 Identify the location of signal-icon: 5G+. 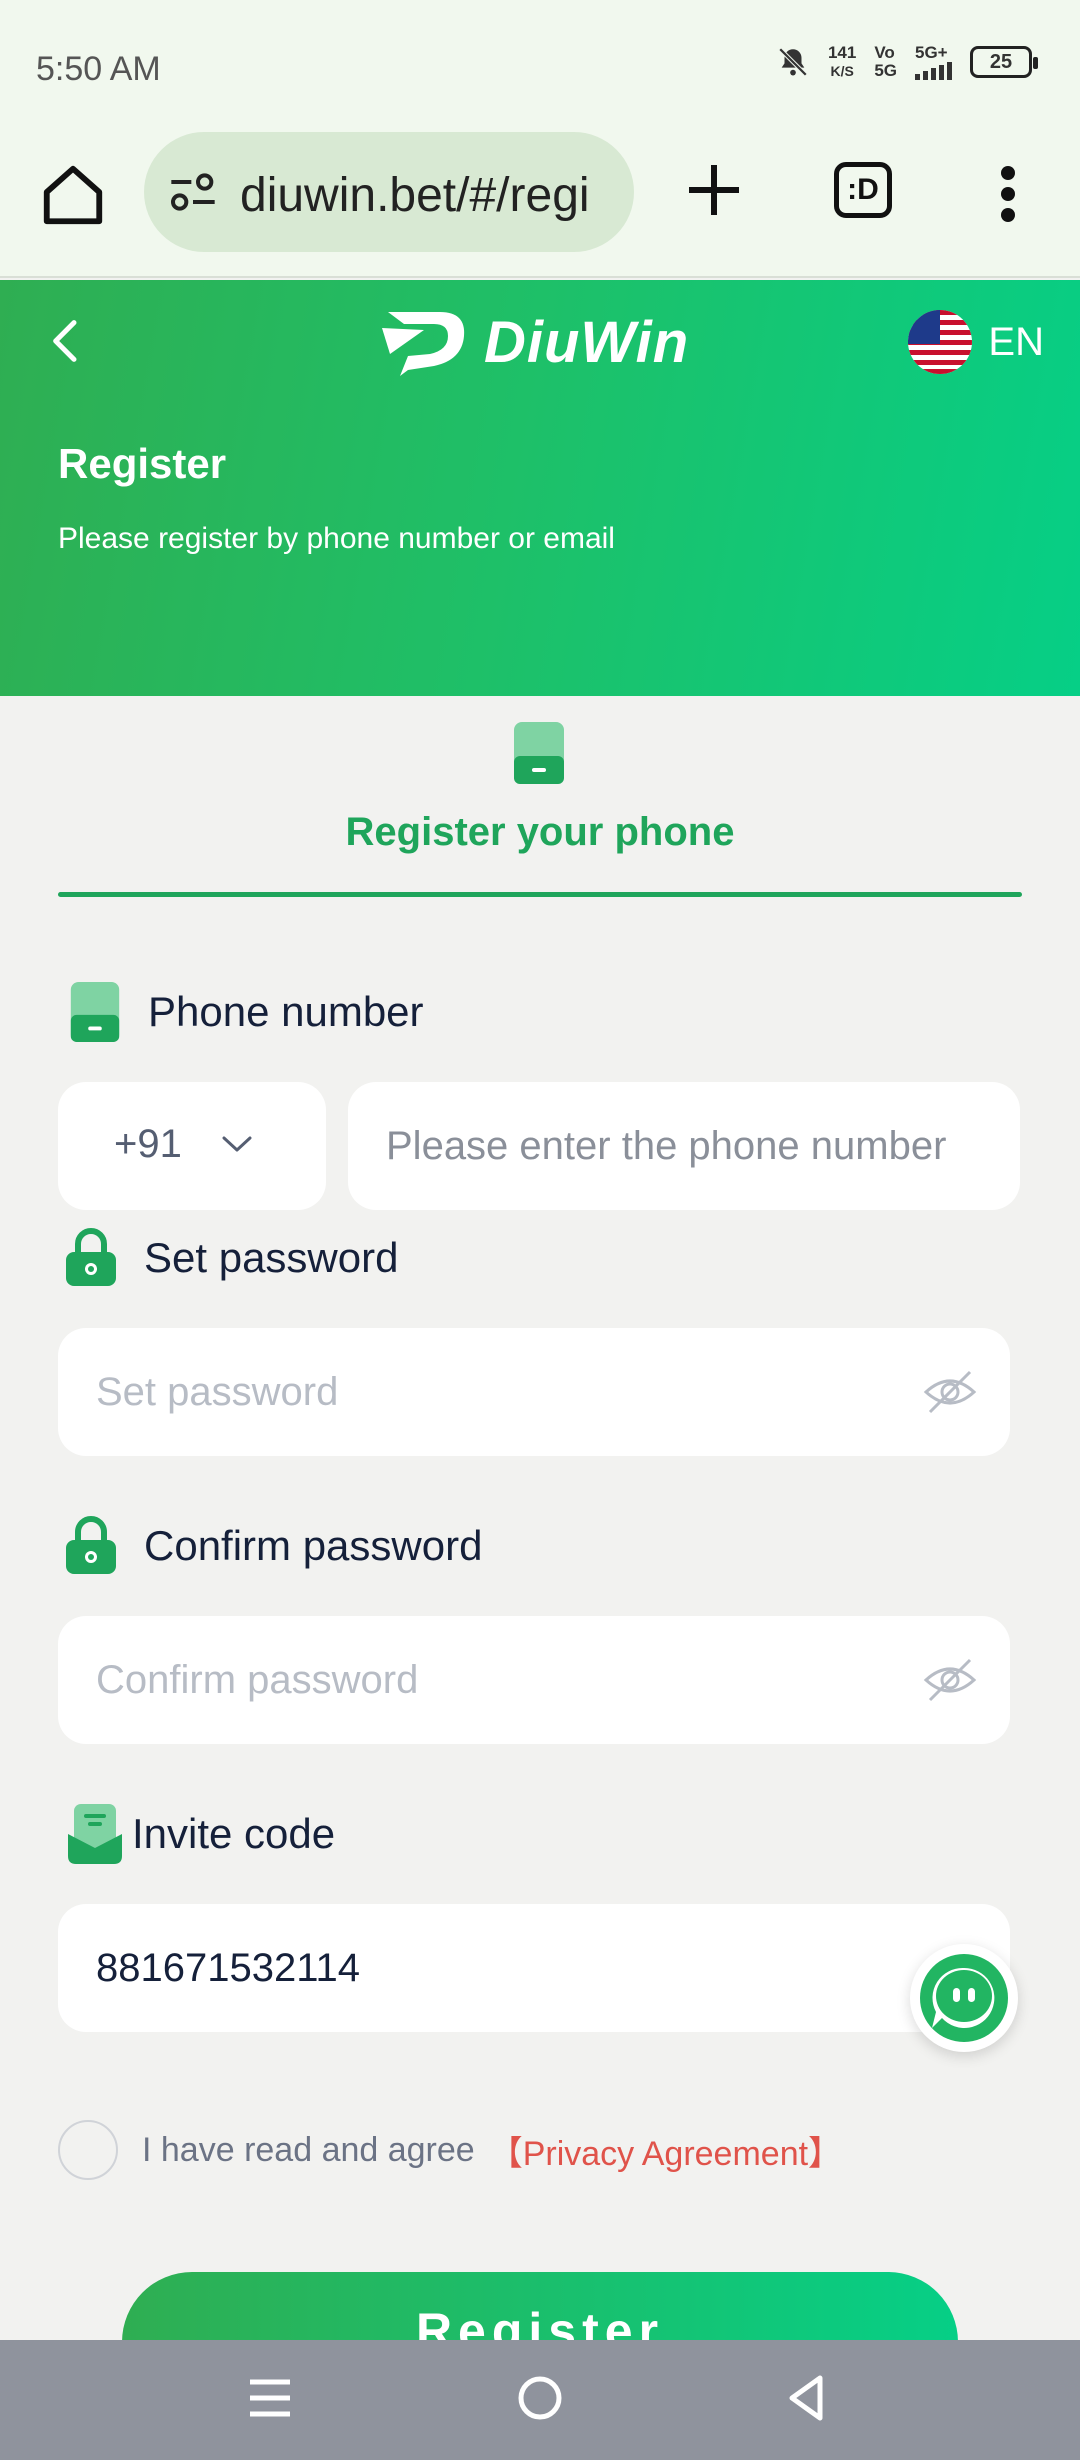
(933, 62).